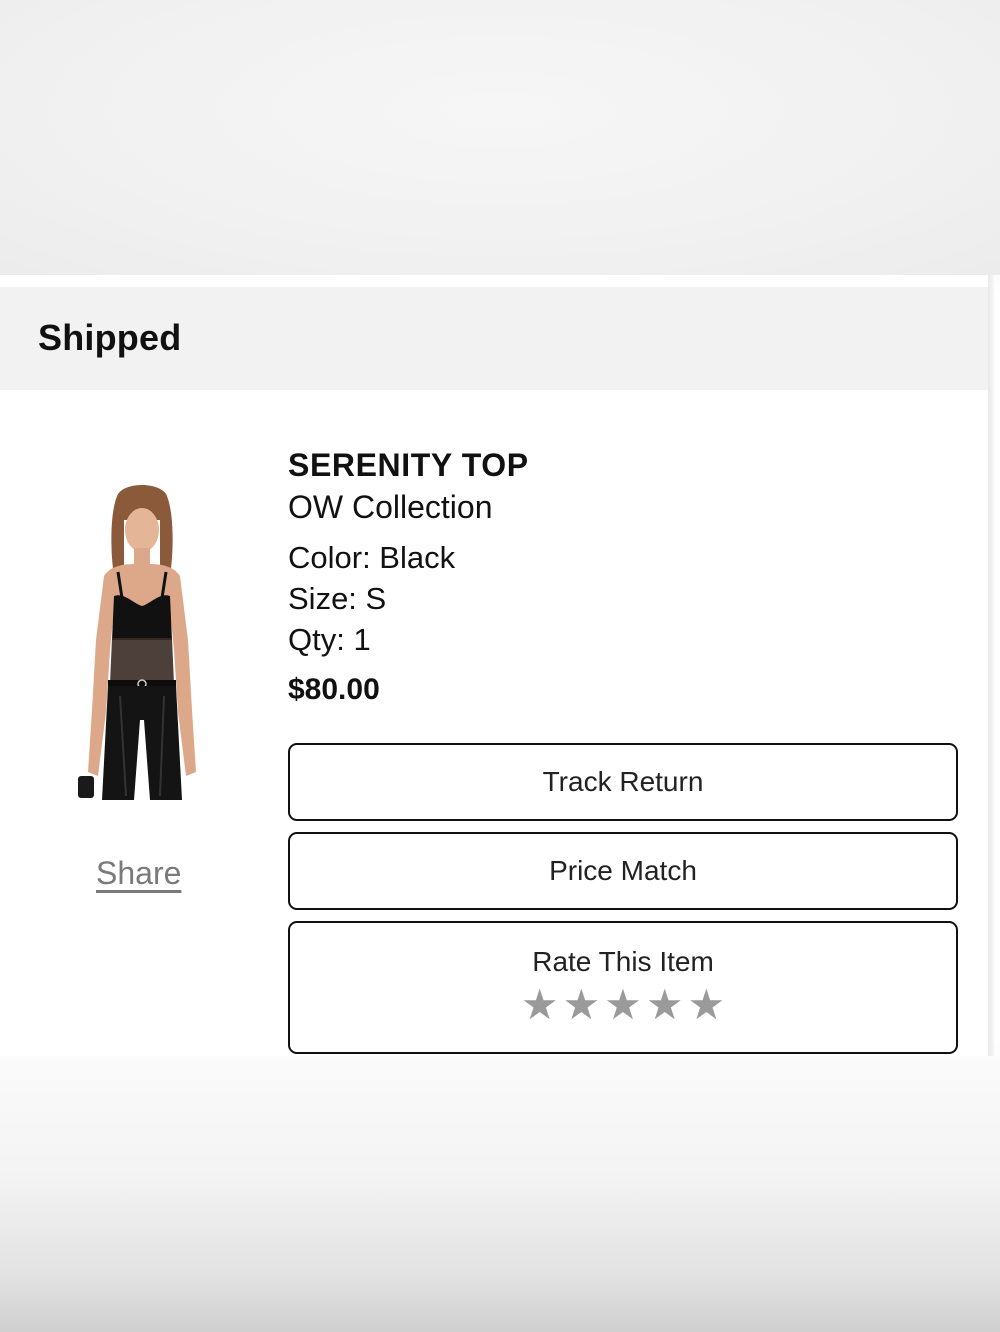 The width and height of the screenshot is (1000, 1332). What do you see at coordinates (329, 639) in the screenshot?
I see `product-quantity: Qty: 1` at bounding box center [329, 639].